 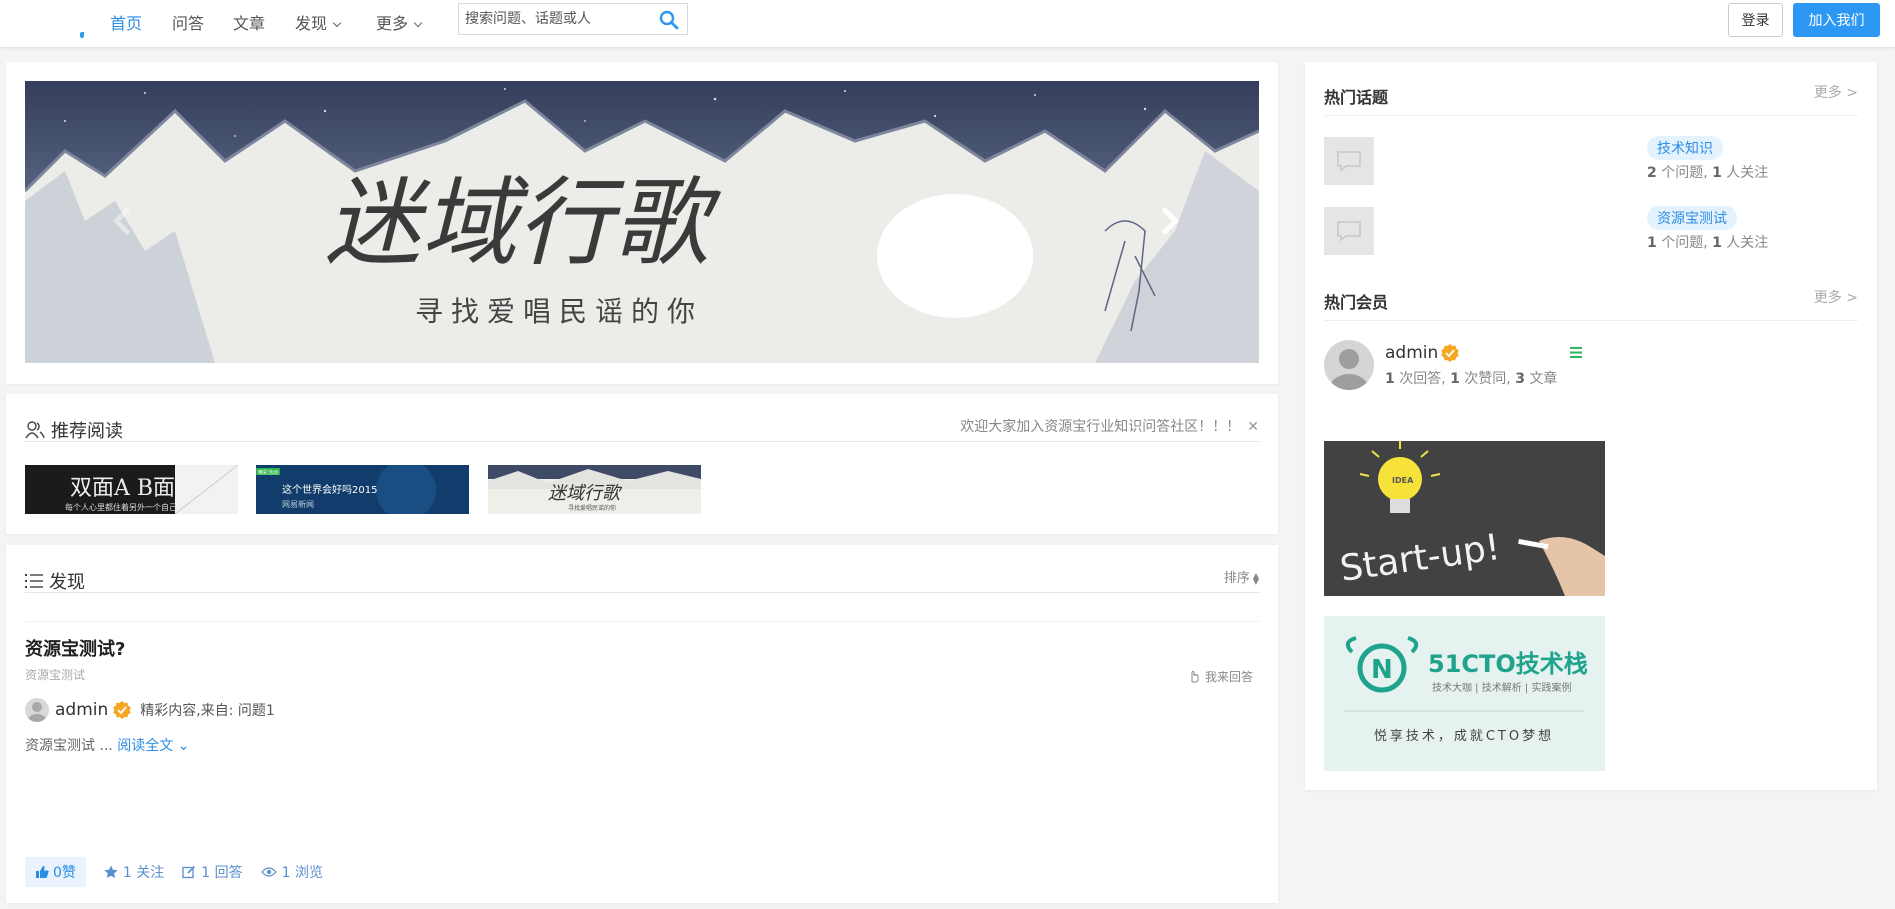 I want to click on recommend-title: 推荐阅读, so click(x=74, y=430).